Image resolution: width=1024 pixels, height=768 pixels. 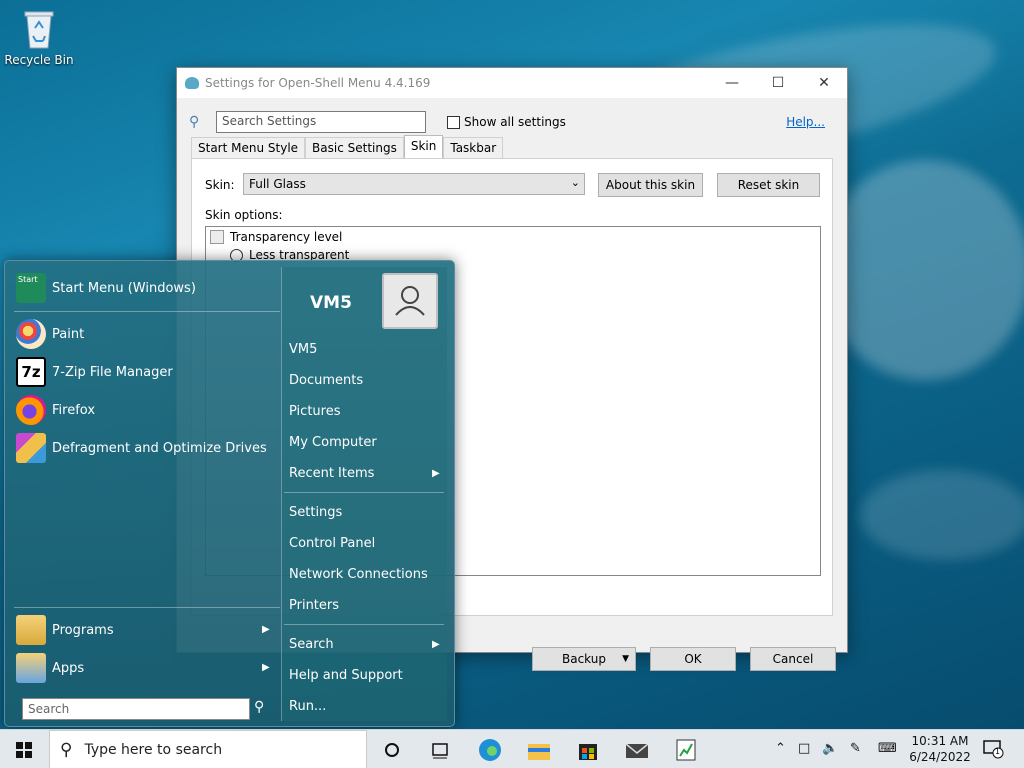 I want to click on file-explorer-icon, so click(x=539, y=750).